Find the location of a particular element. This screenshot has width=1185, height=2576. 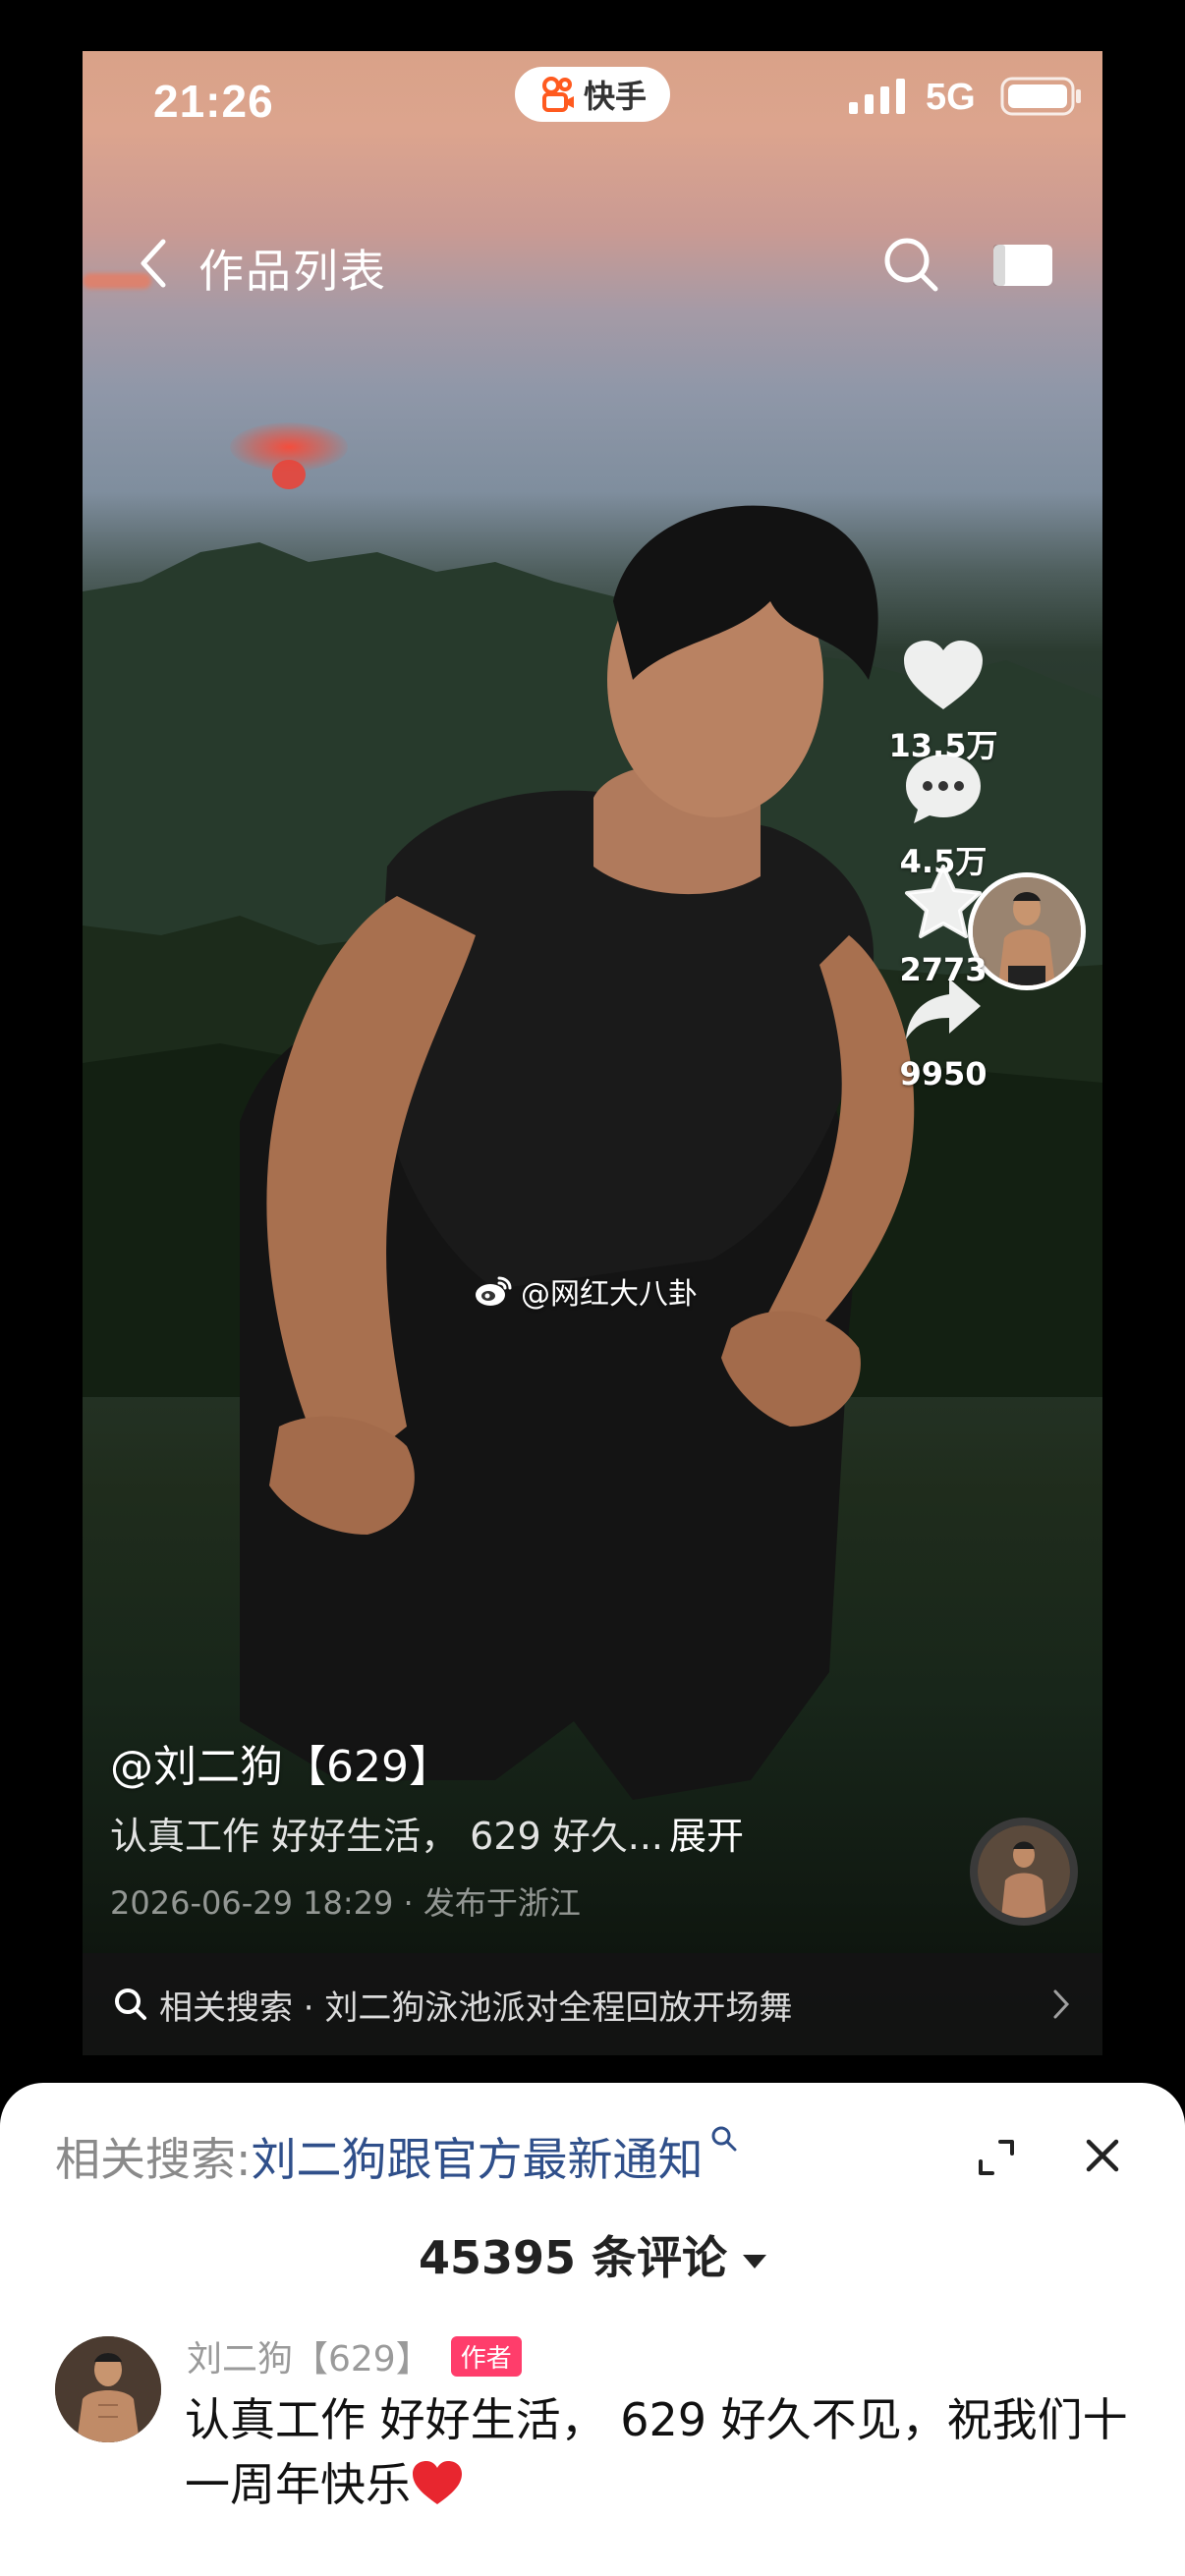

favorite-button: 2773 is located at coordinates (944, 925).